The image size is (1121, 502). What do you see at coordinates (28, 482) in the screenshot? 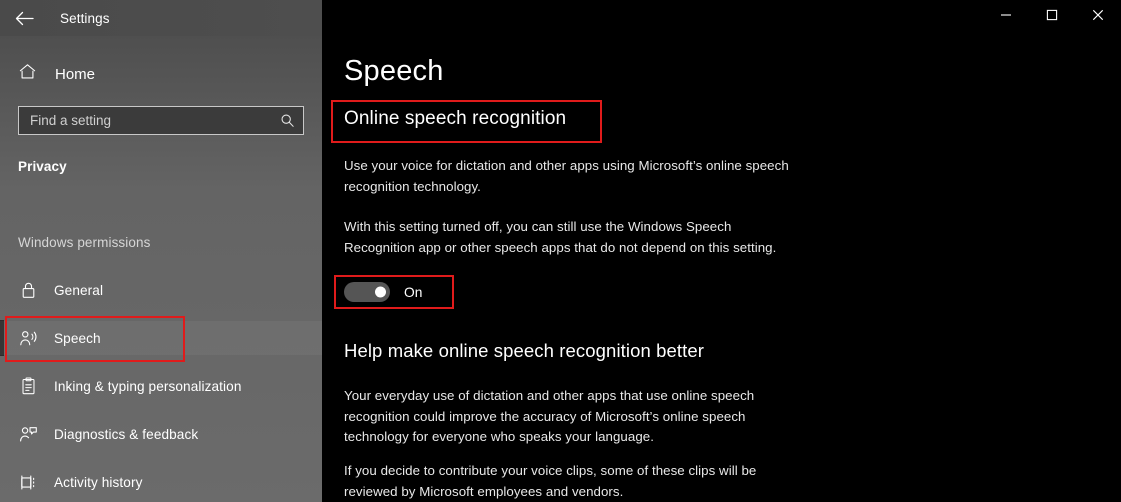
I see `activity-history-icon` at bounding box center [28, 482].